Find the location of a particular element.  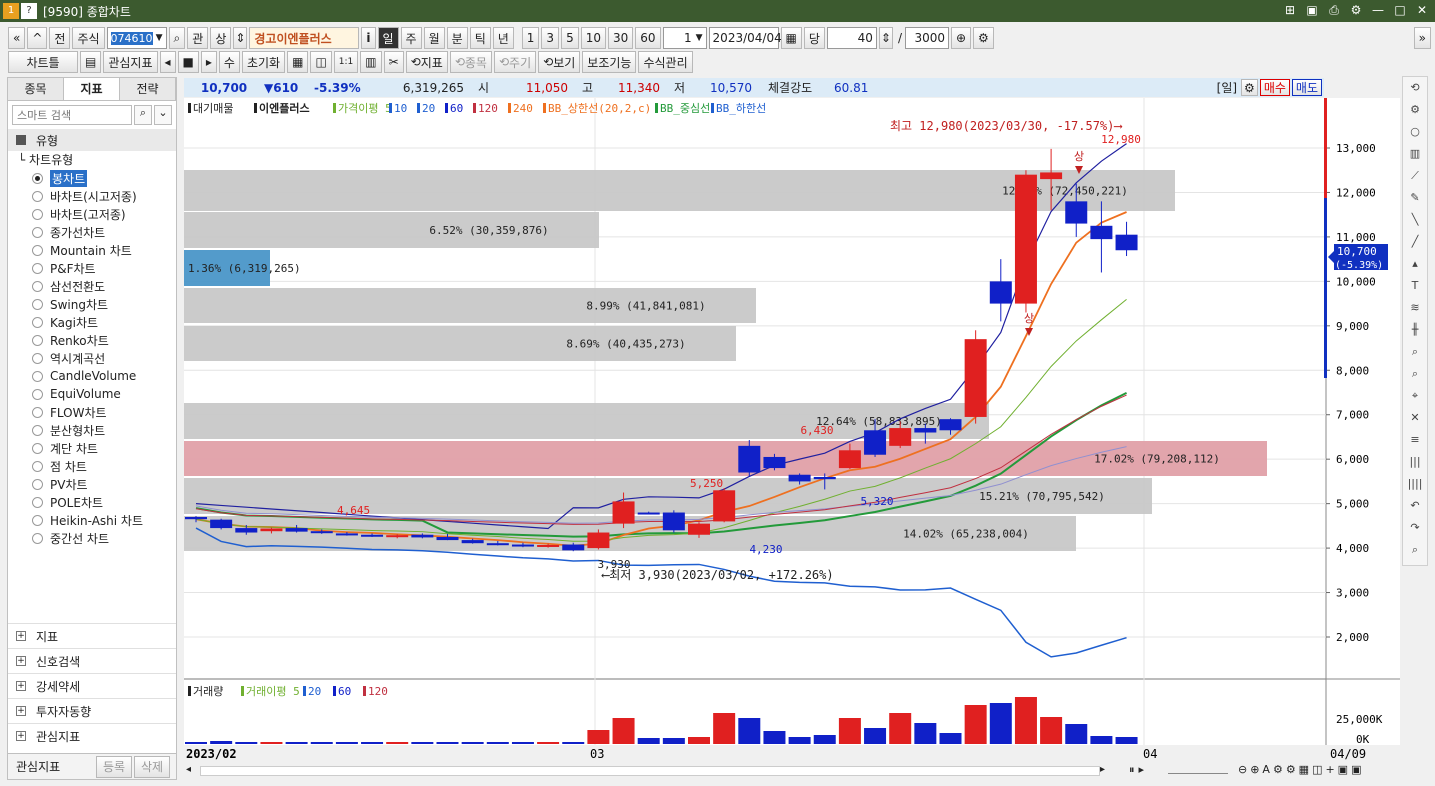

prev-stock-button: 전 is located at coordinates (60, 38).